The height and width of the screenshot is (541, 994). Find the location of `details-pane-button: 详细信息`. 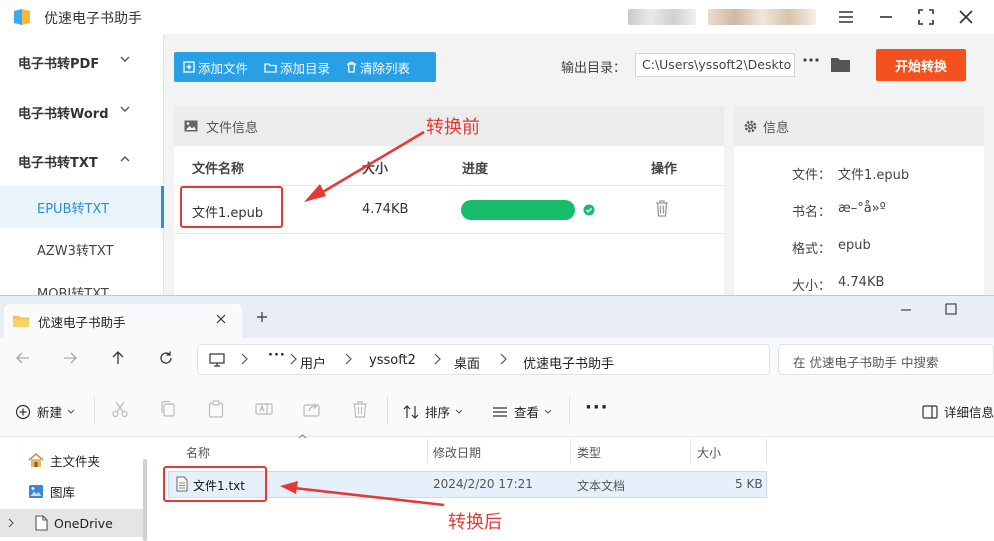

details-pane-button: 详细信息 is located at coordinates (958, 411).